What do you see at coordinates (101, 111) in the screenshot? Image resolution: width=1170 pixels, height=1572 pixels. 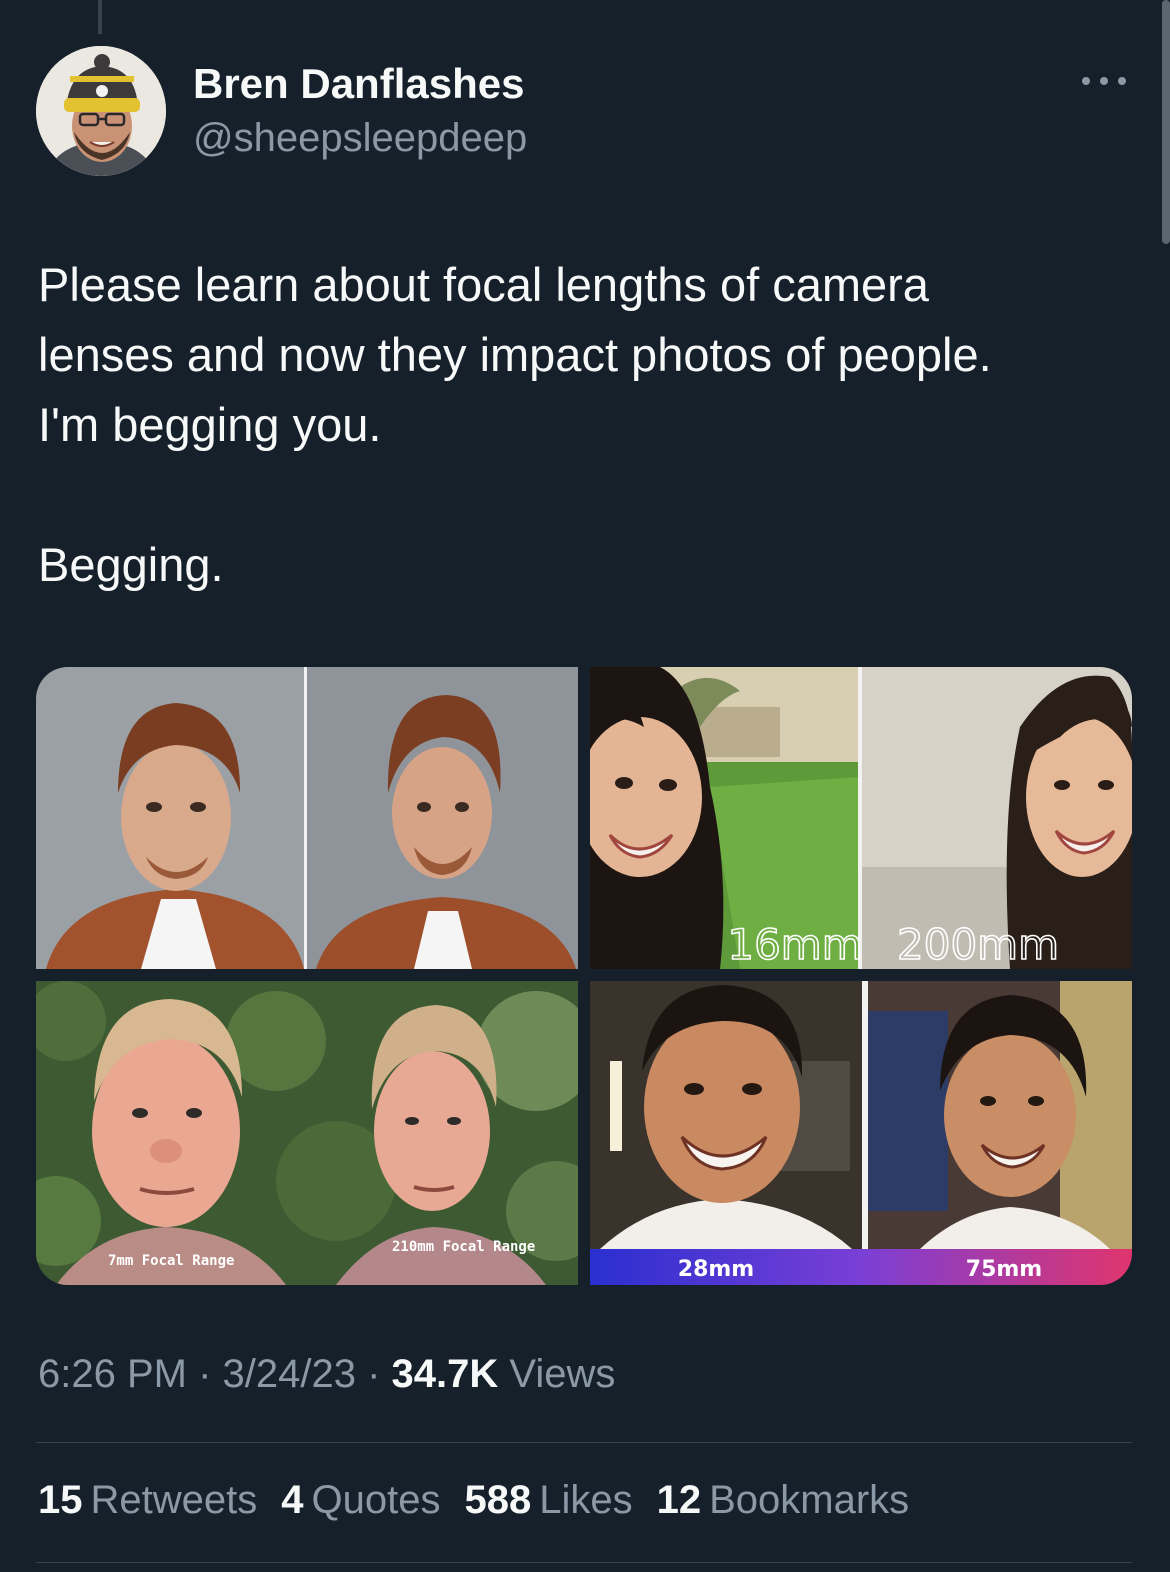 I see `avatar` at bounding box center [101, 111].